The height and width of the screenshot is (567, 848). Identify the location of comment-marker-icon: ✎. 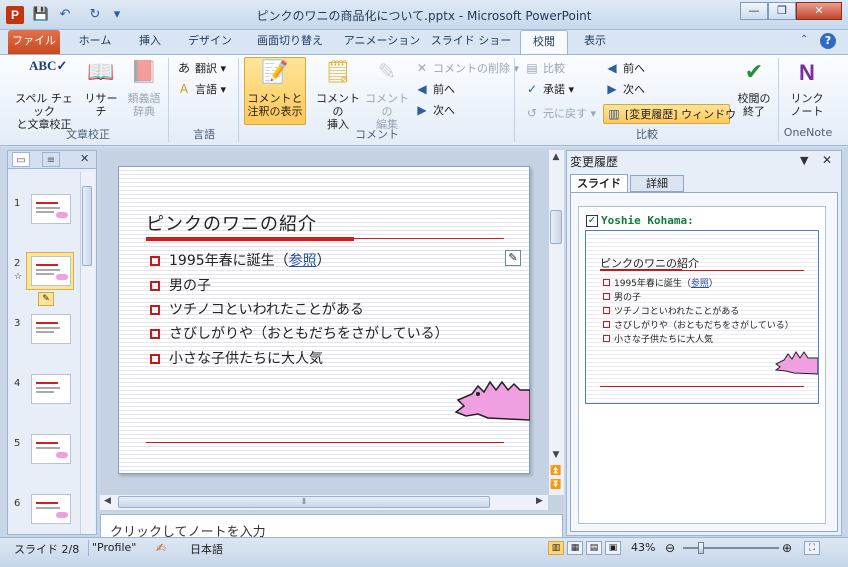
(513, 258).